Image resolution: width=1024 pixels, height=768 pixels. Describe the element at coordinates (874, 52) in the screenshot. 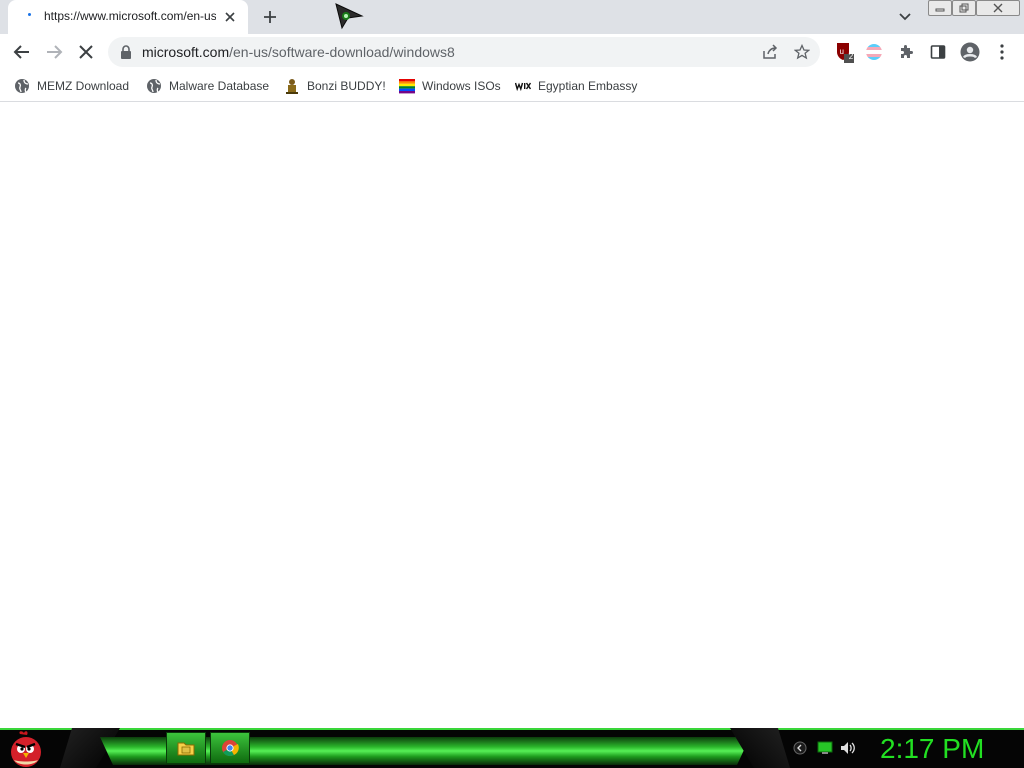

I see `pride-heart-extension-icon` at that location.